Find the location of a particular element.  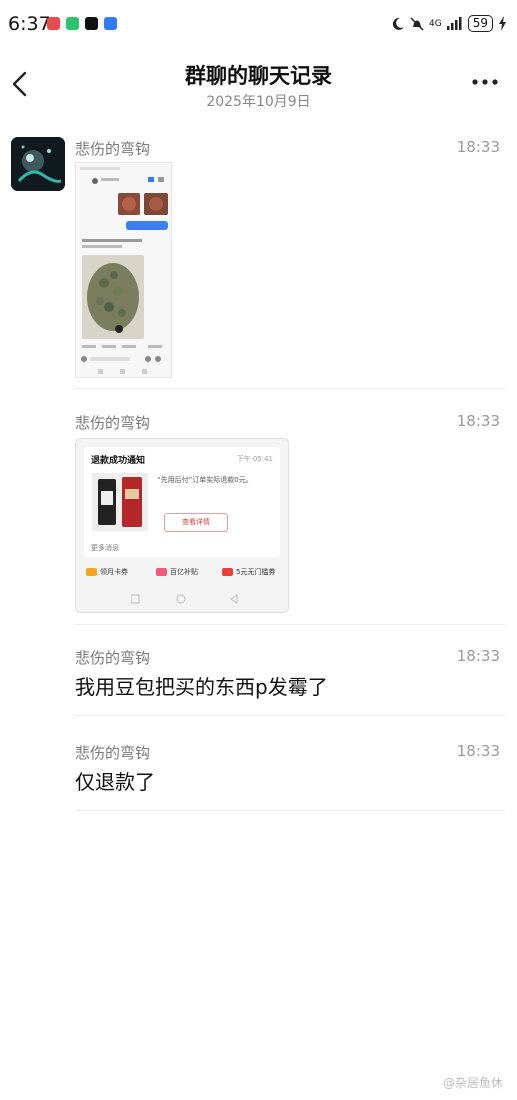

subsidy-icon is located at coordinates (161, 572).